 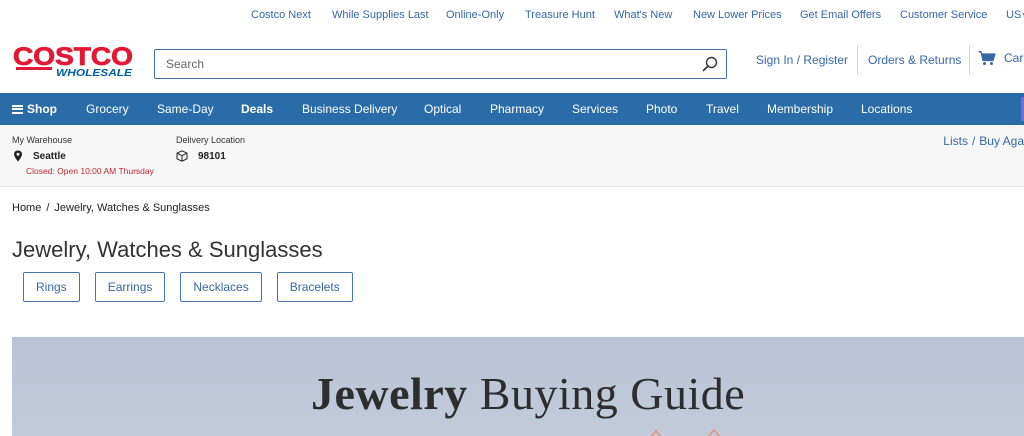 I want to click on breadcrumb-home: Home, so click(x=26, y=208).